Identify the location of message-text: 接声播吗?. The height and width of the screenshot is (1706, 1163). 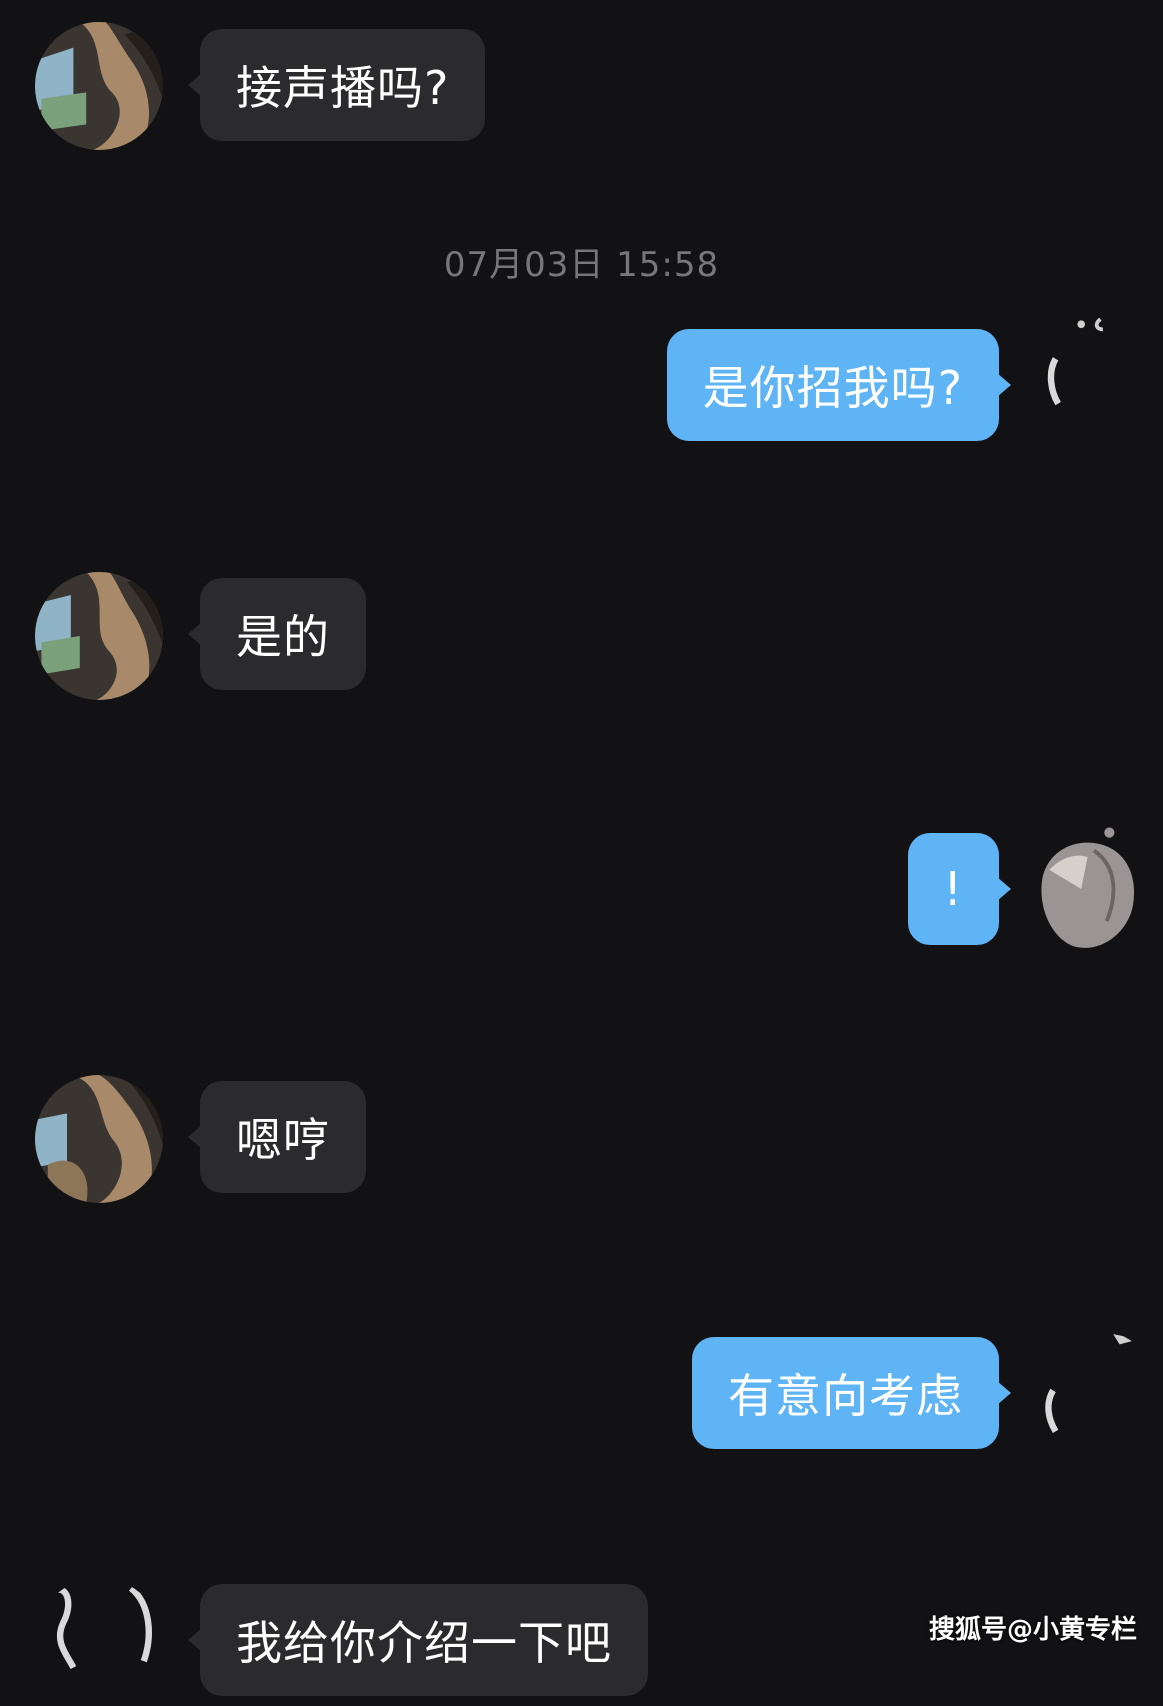
(343, 88).